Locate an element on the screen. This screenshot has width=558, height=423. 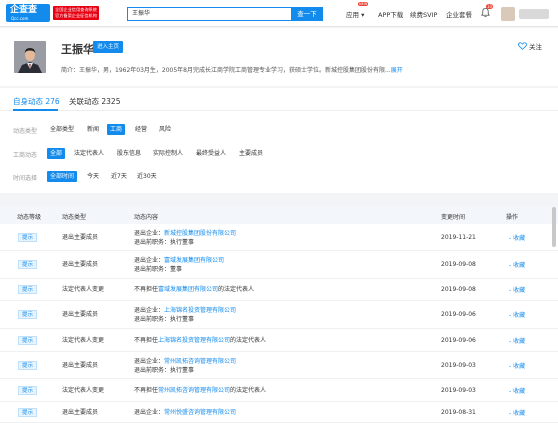
filter-label-business: 工商动态 is located at coordinates (25, 155).